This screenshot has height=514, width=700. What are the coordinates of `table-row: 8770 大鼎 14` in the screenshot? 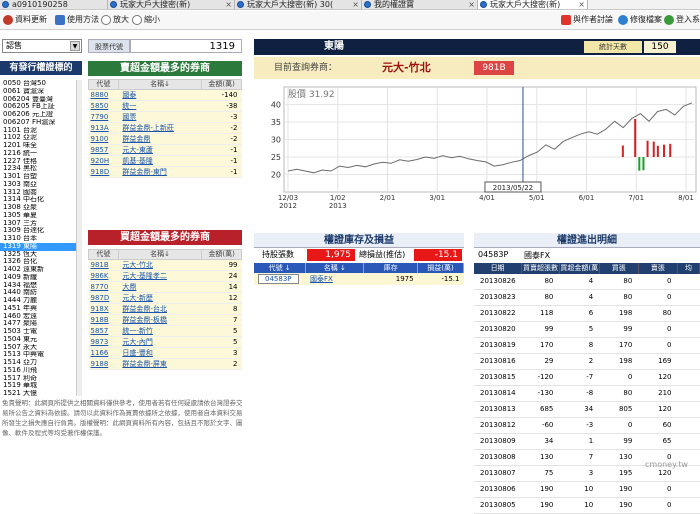 It's located at (165, 287).